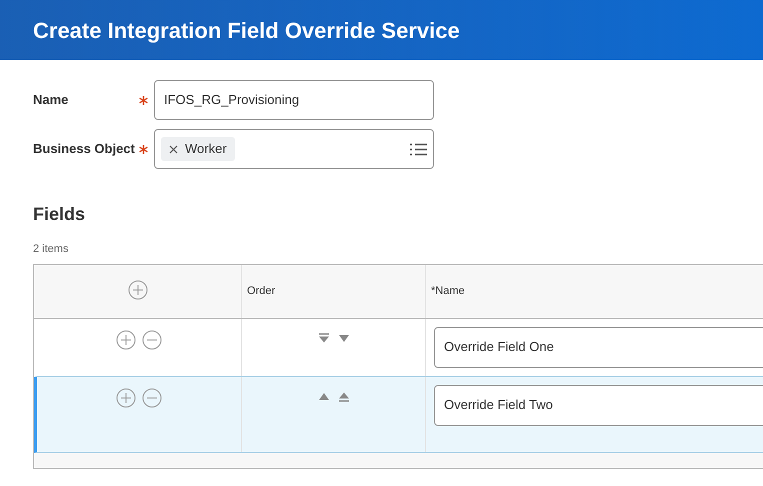 The width and height of the screenshot is (763, 486). What do you see at coordinates (324, 396) in the screenshot?
I see `move-up-icon` at bounding box center [324, 396].